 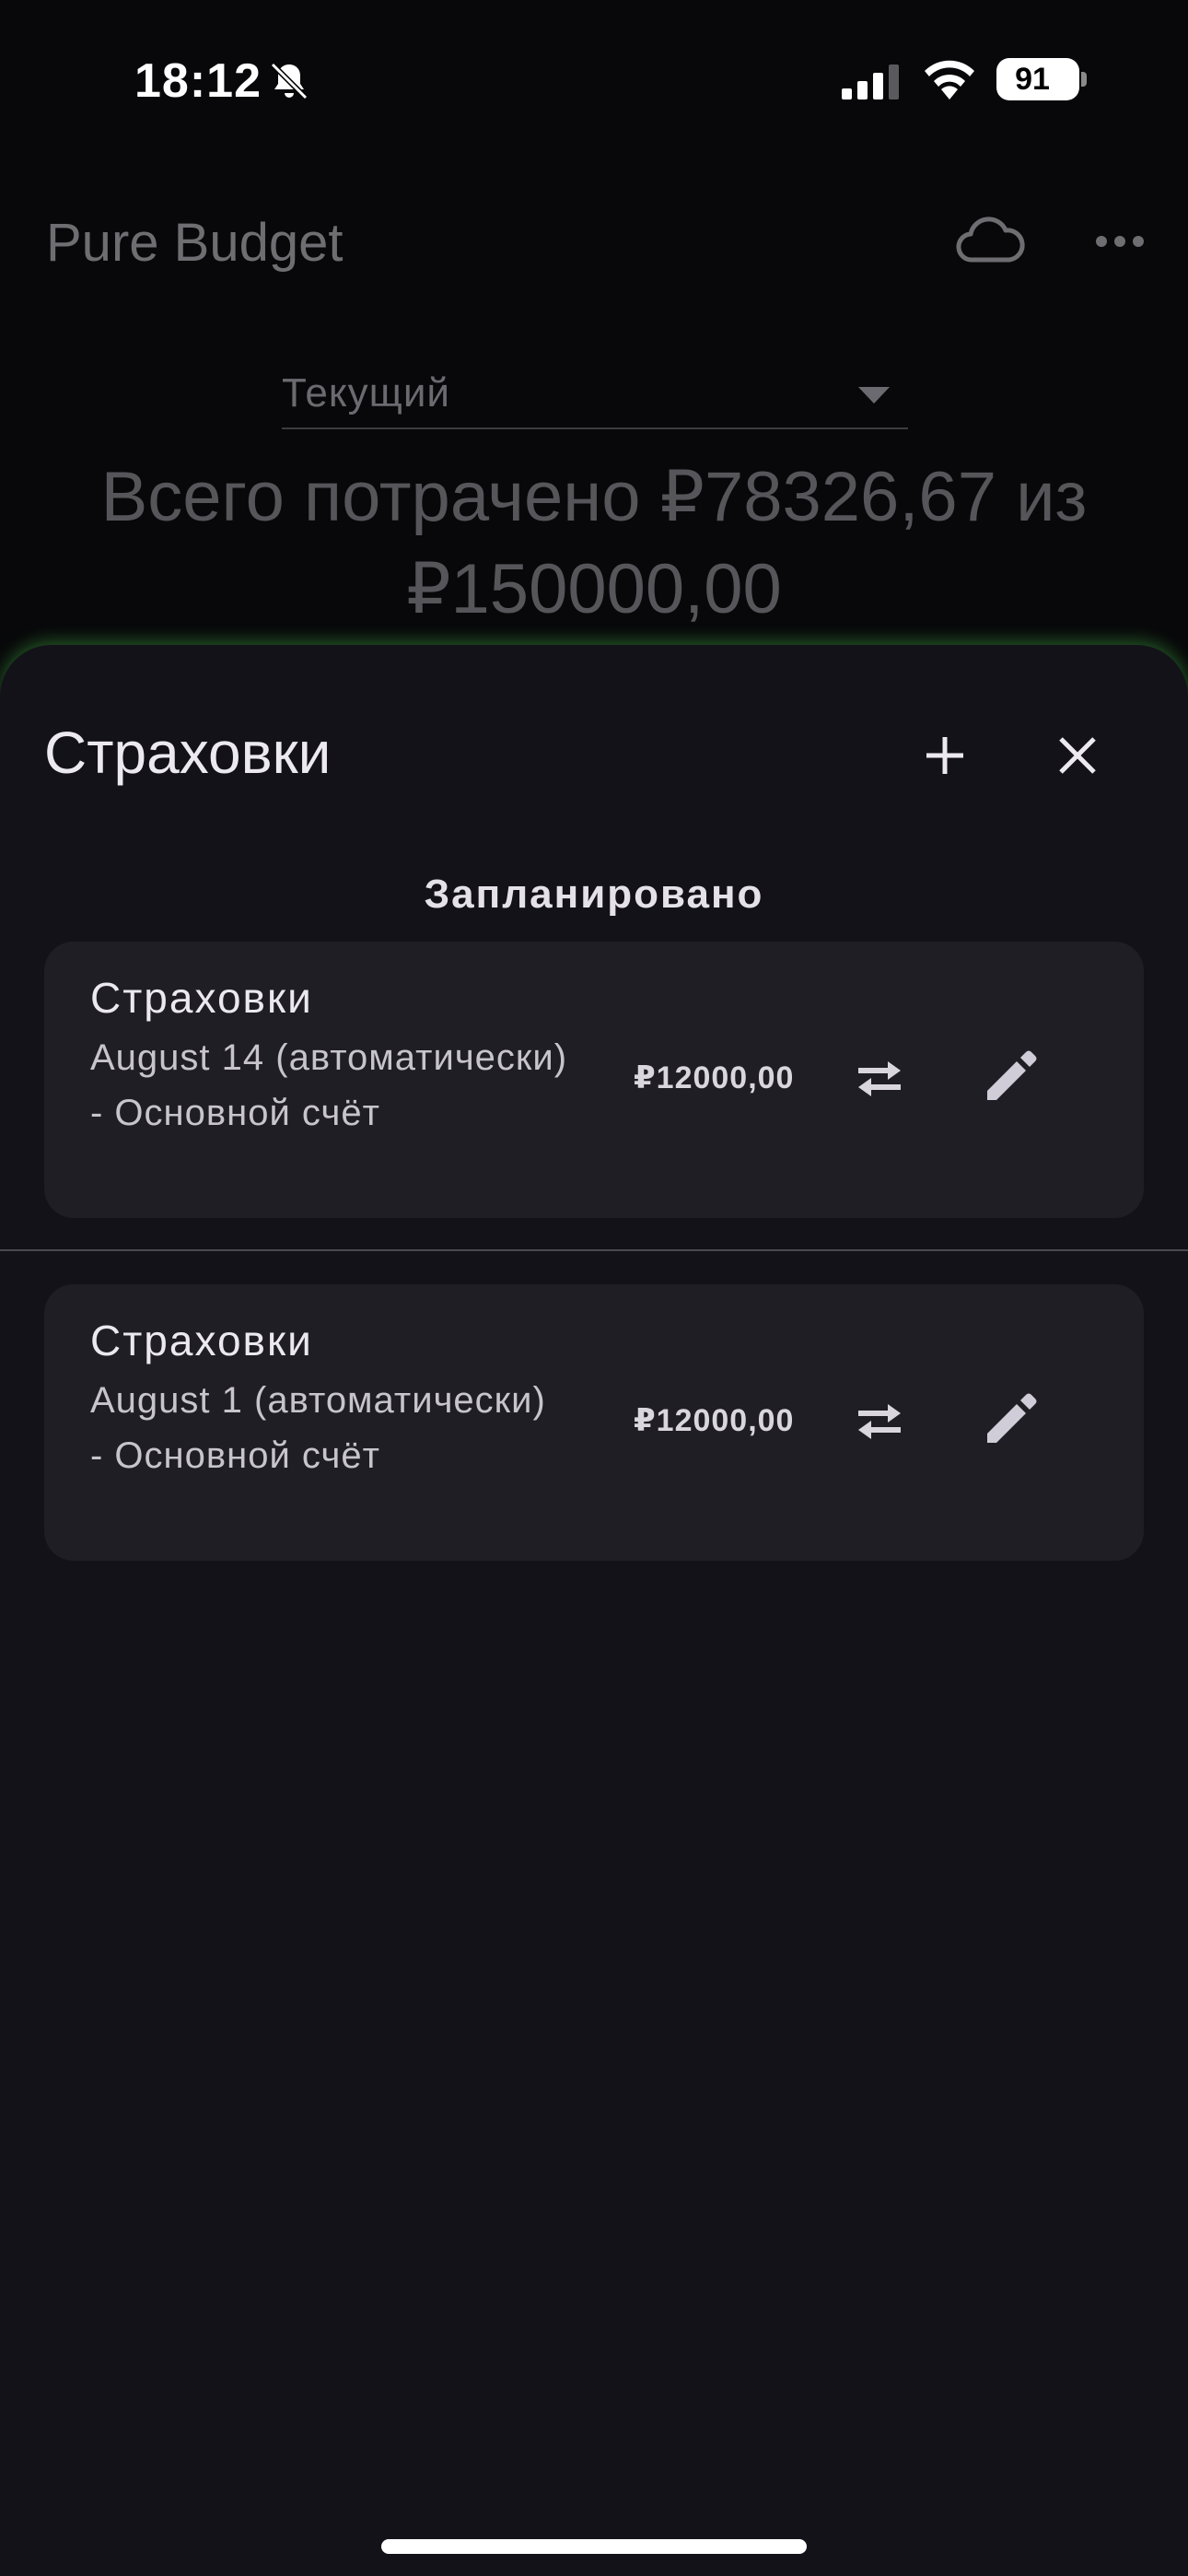 I want to click on sheet-title: Страховки, so click(x=188, y=753).